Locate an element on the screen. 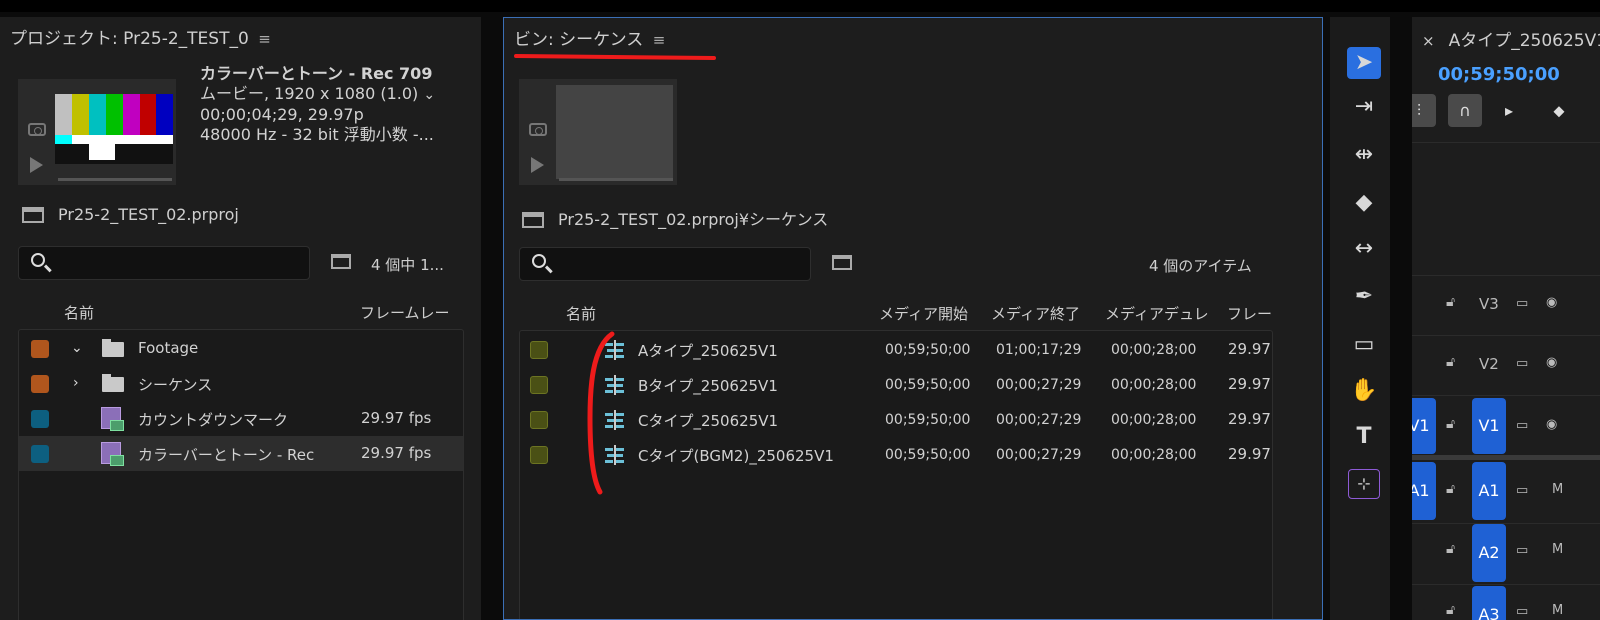  track-target-v1: V1 is located at coordinates (1489, 426).